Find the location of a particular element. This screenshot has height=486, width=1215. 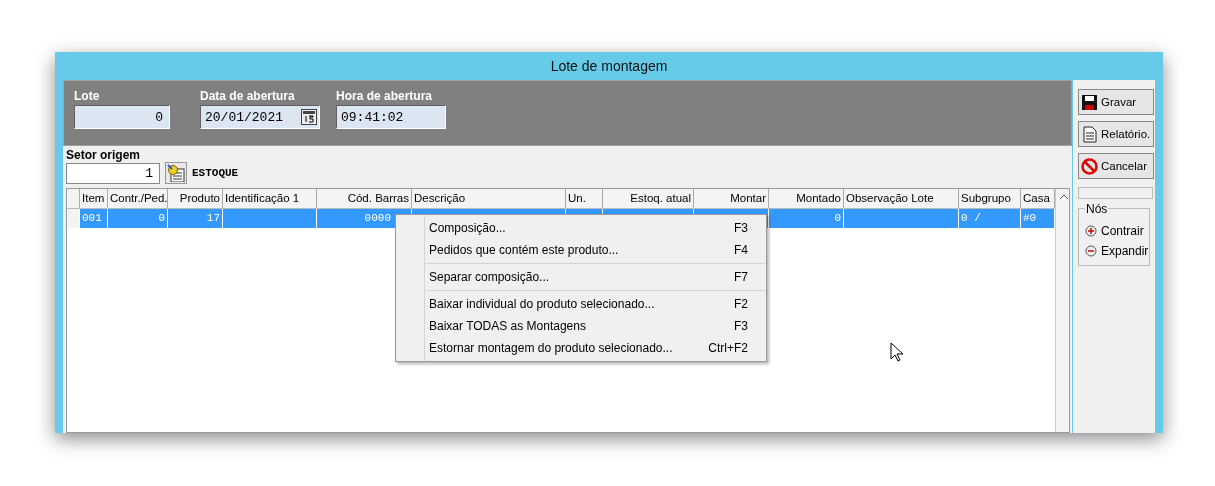

field-label: Lote is located at coordinates (87, 96).